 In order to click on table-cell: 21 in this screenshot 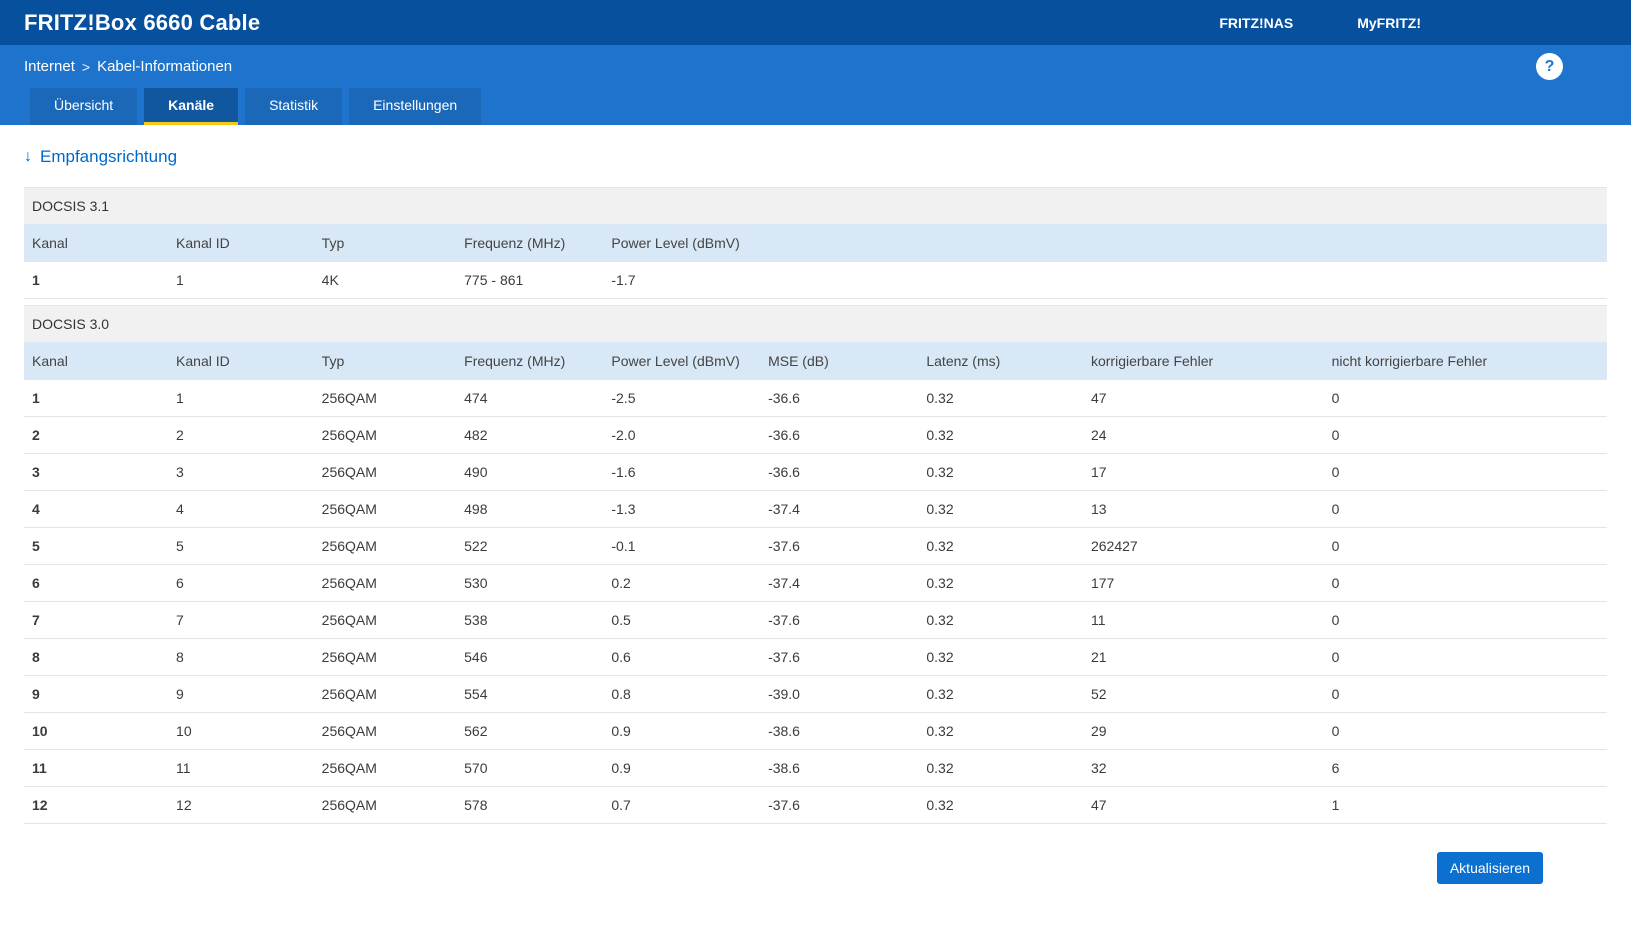, I will do `click(1203, 657)`.